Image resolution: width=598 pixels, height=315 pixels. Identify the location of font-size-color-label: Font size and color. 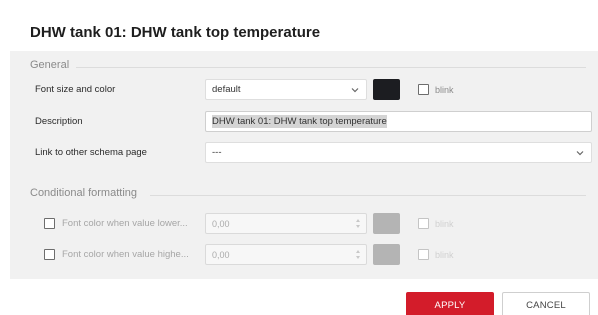
(75, 89).